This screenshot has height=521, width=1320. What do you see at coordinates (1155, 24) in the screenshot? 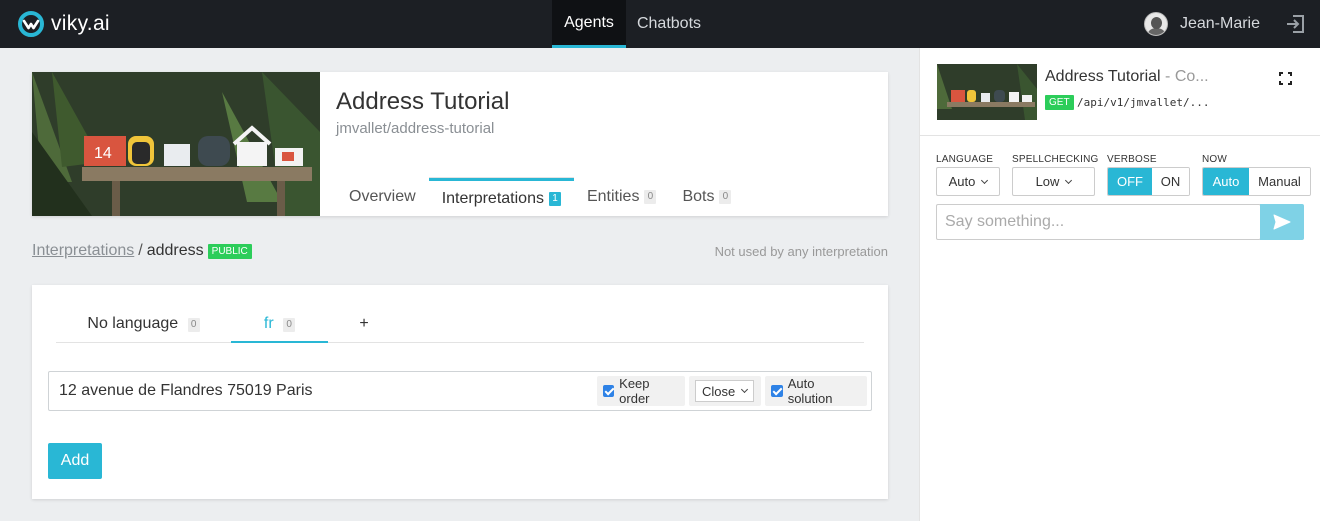
I see `avatar` at bounding box center [1155, 24].